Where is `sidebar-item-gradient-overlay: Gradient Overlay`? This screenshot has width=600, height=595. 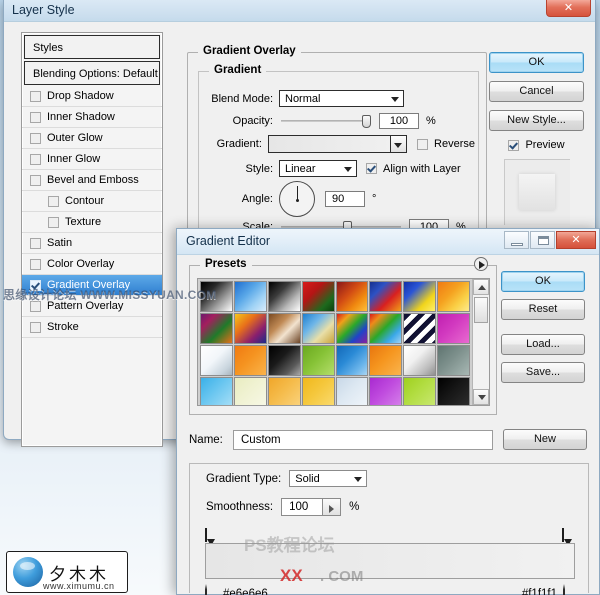
sidebar-item-gradient-overlay: Gradient Overlay is located at coordinates (92, 285).